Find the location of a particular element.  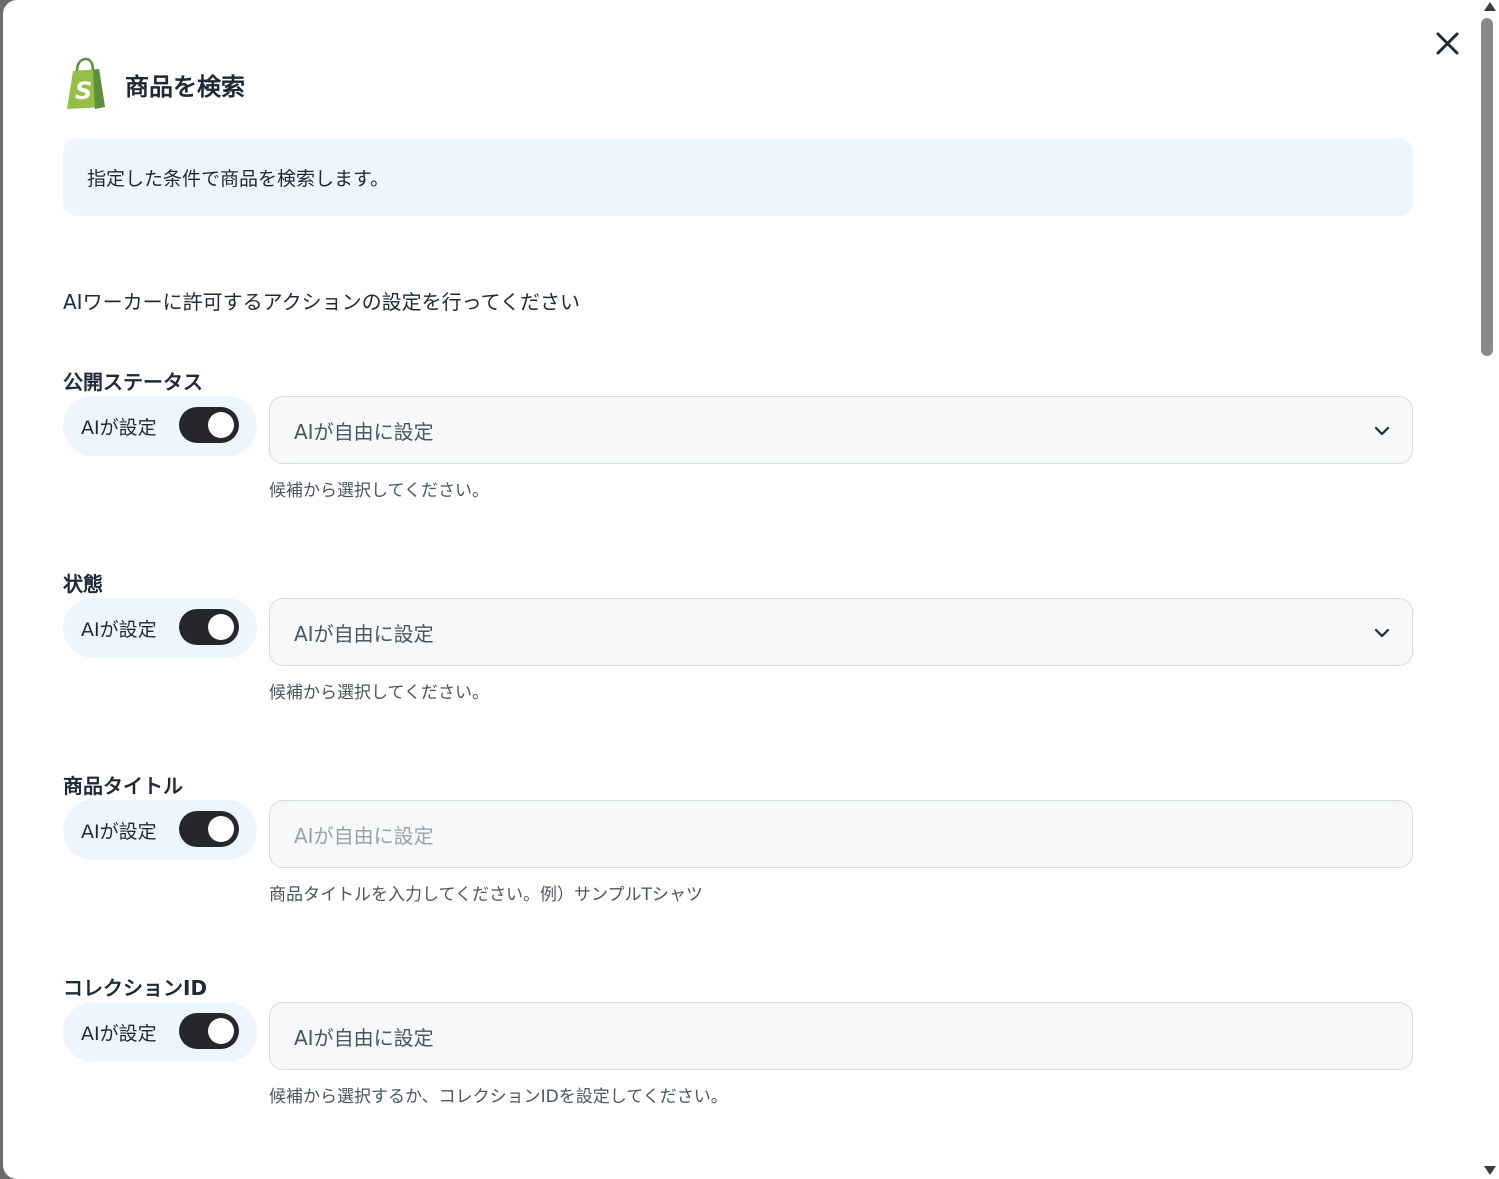

input-placeholder: AIが自由に設定 is located at coordinates (364, 835).